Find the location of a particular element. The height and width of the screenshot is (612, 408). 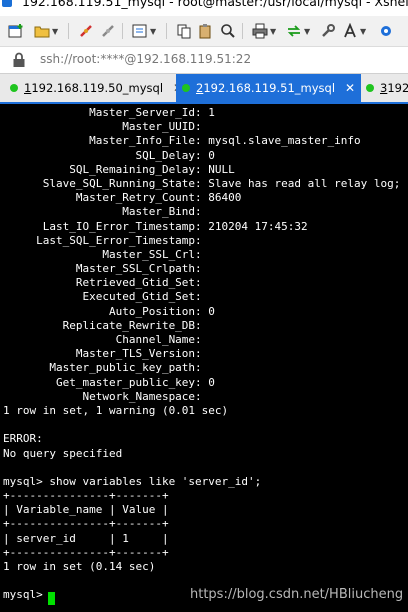

terminal-line: Network_Namespace: is located at coordinates (102, 396).